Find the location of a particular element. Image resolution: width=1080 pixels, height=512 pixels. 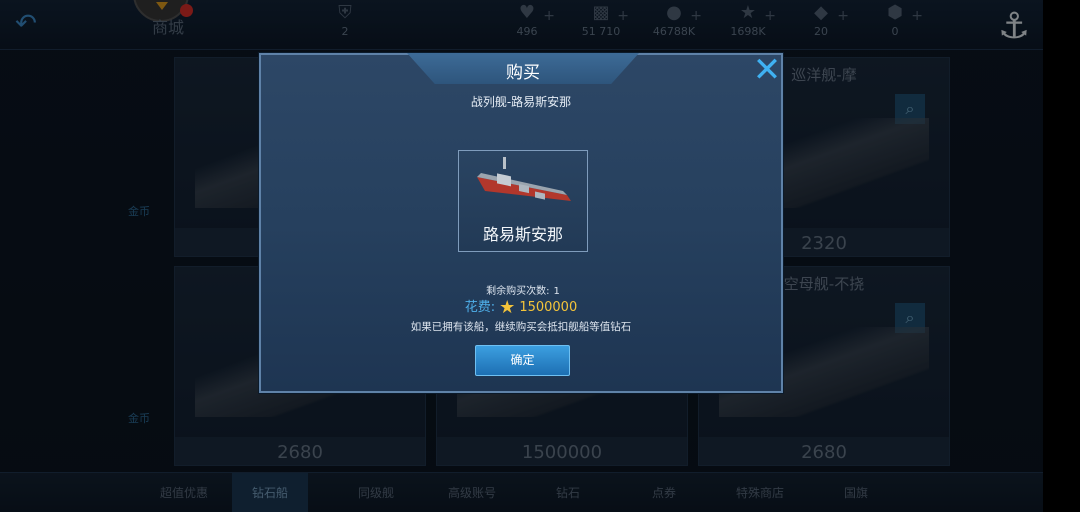

battleship-image is located at coordinates (524, 179).